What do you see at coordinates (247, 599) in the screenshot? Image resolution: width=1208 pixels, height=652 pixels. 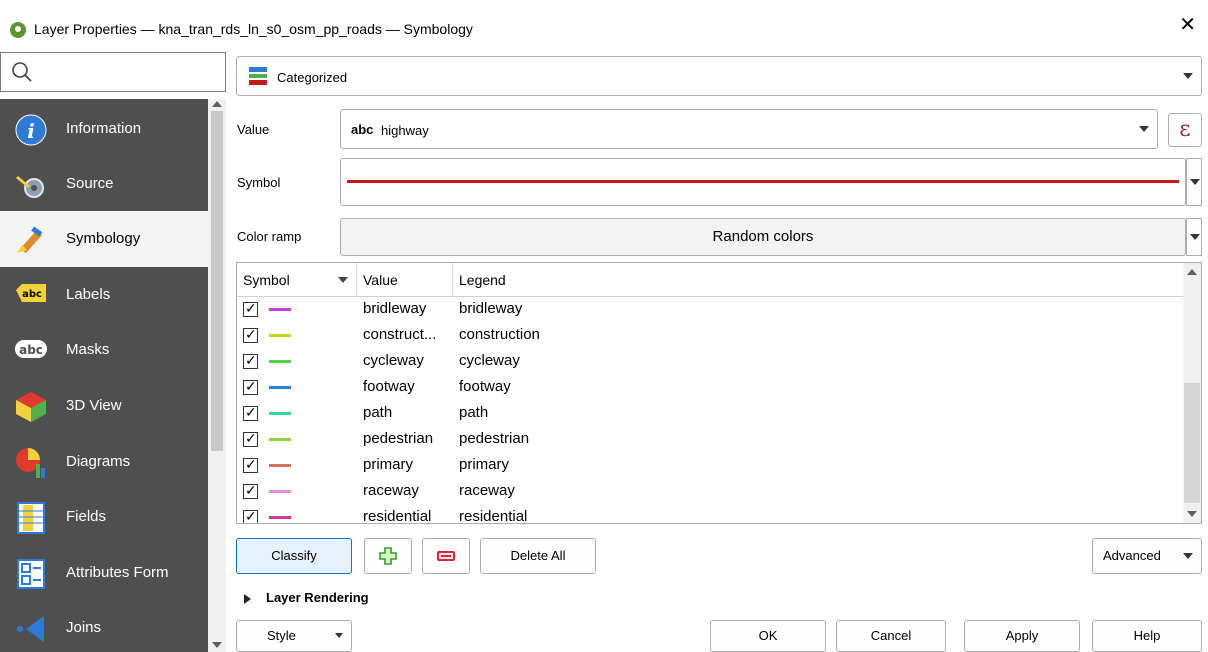 I see `expand-arrow-icon` at bounding box center [247, 599].